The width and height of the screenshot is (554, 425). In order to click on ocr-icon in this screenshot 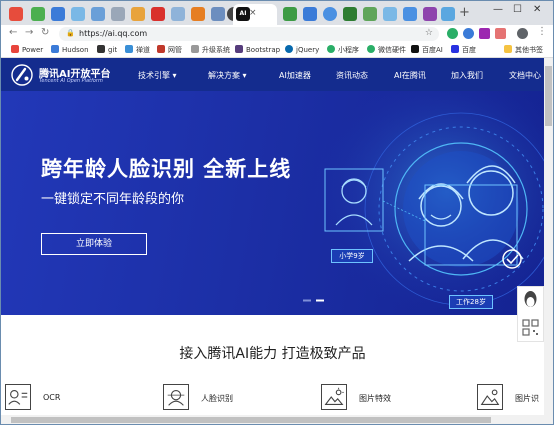, I will do `click(18, 397)`.